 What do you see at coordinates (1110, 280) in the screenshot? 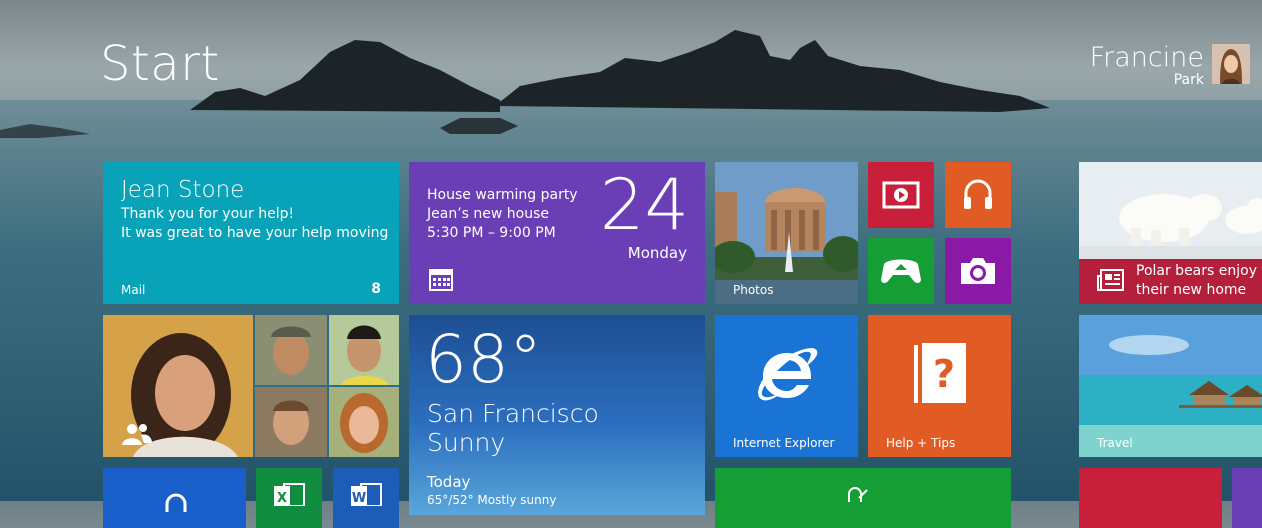
I see `newspaper-icon` at bounding box center [1110, 280].